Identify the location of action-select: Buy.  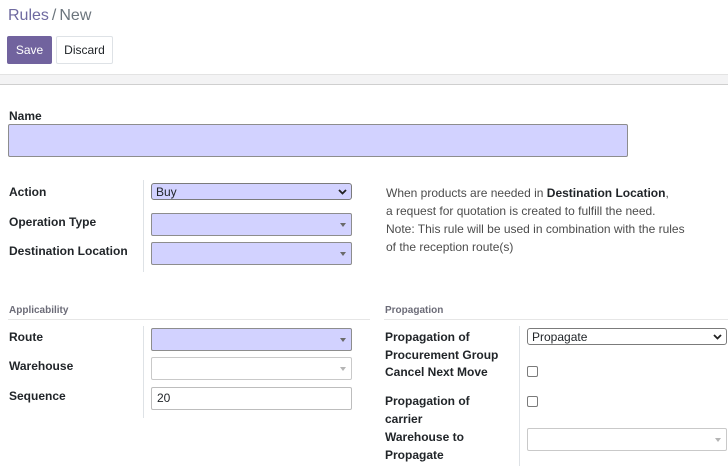
(251, 191).